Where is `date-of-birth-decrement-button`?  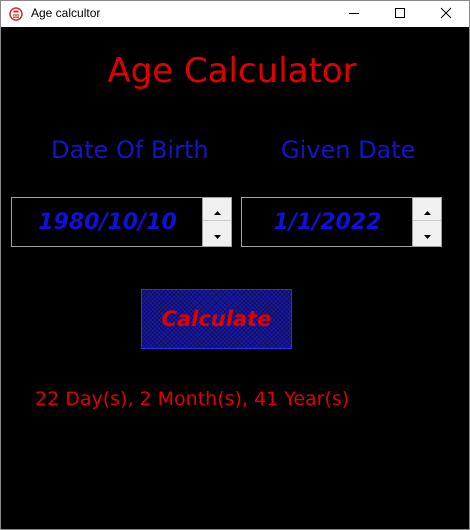
date-of-birth-decrement-button is located at coordinates (217, 233).